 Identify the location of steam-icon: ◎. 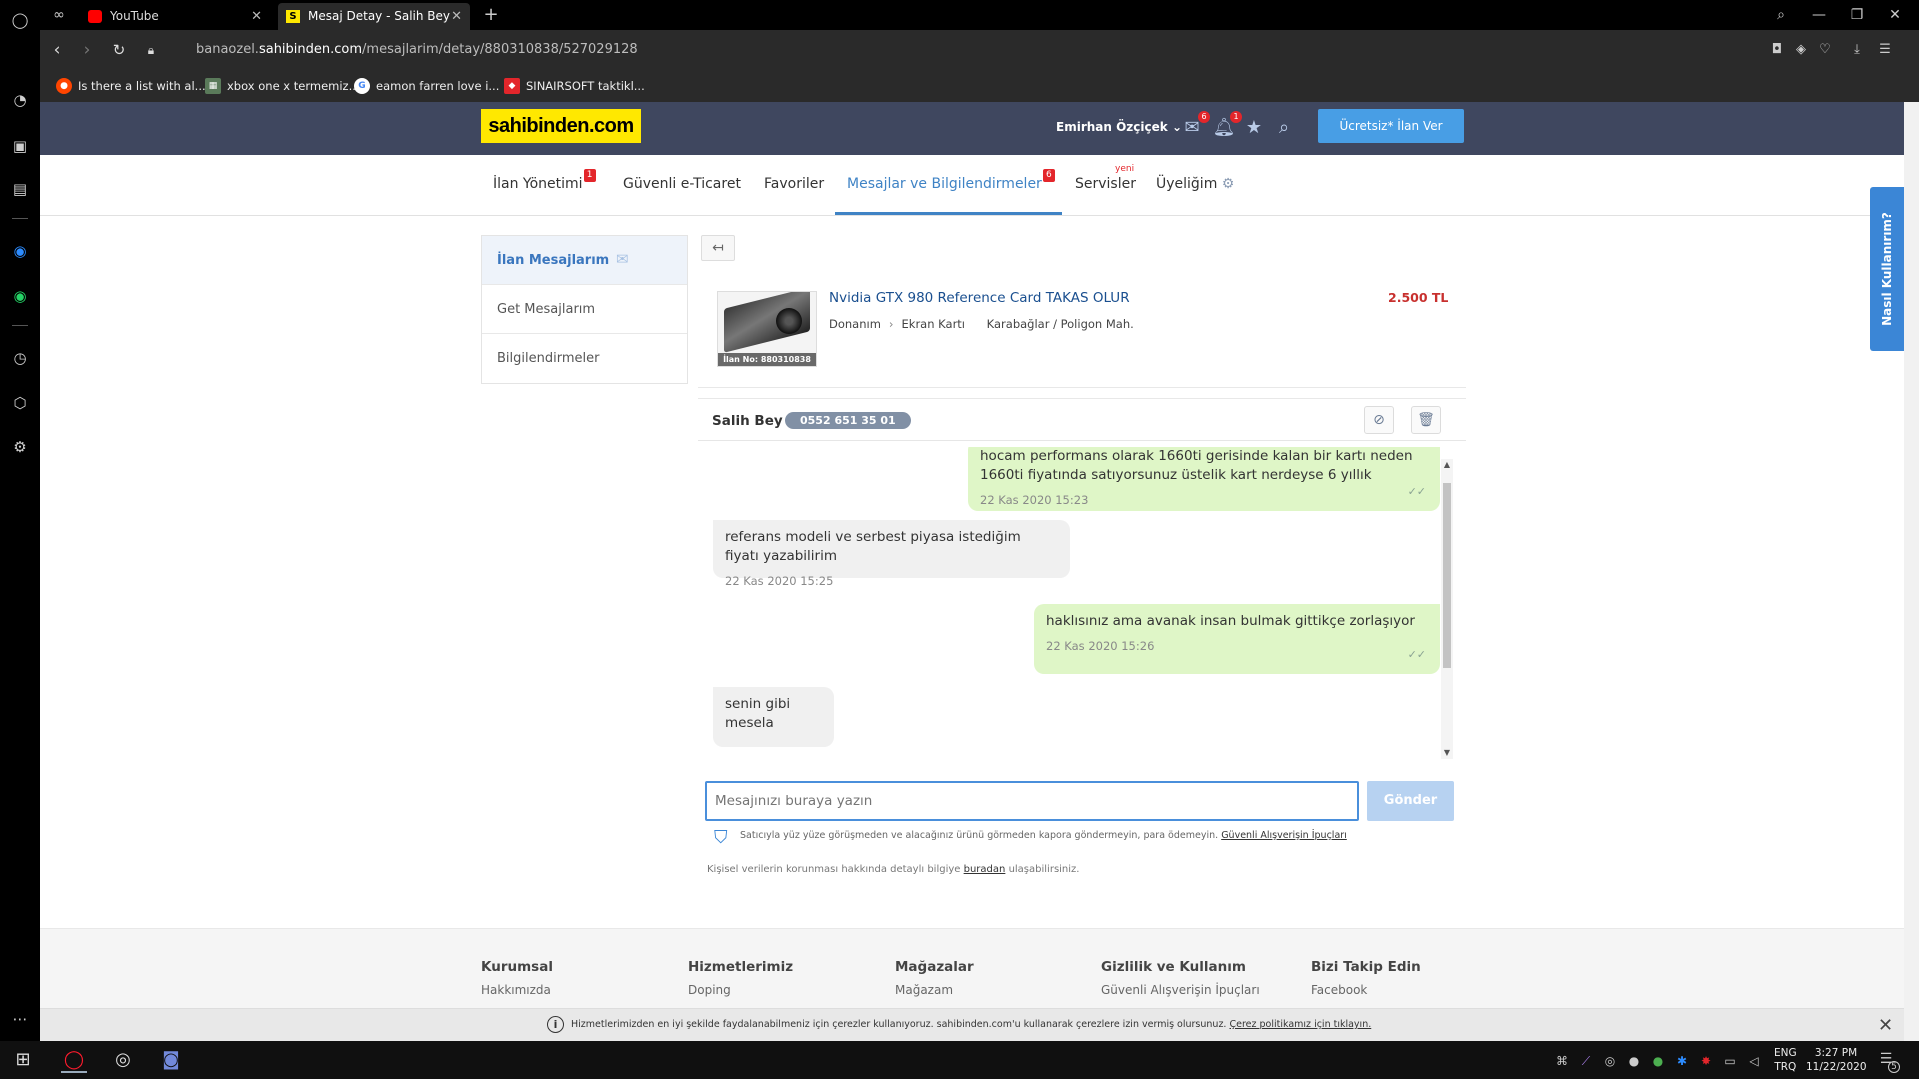
(123, 1060).